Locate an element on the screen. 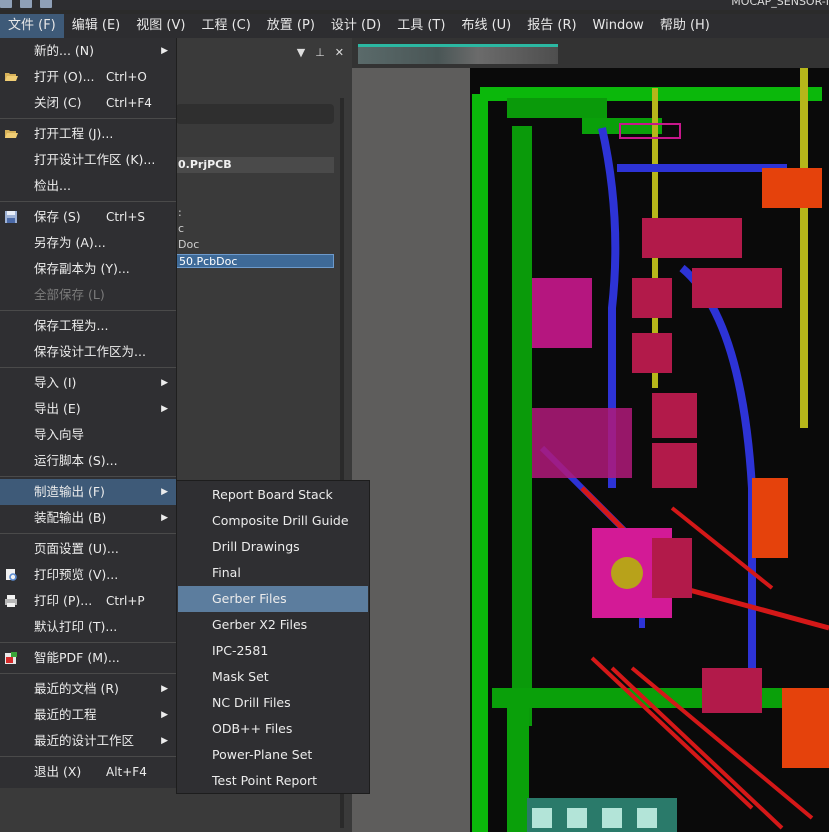 The image size is (829, 832). file-menu-print: 打印 (P)... Ctrl+P is located at coordinates (88, 601).